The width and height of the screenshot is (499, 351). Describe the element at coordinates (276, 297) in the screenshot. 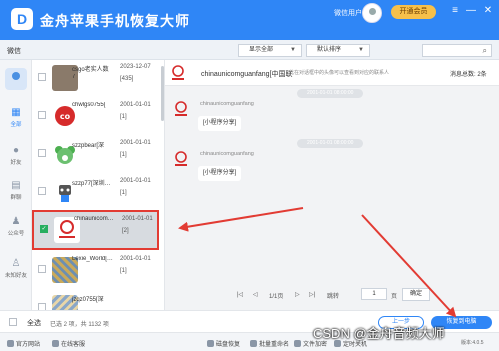

I see `page-info: 1/1页` at that location.